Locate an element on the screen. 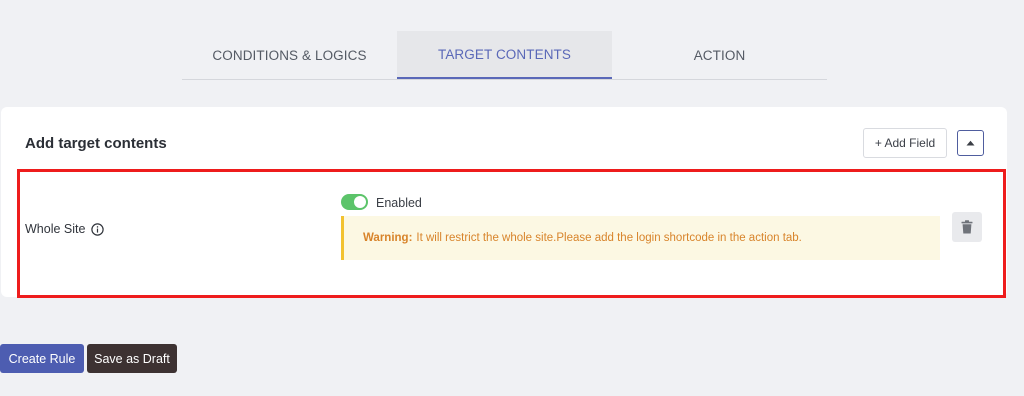 Image resolution: width=1024 pixels, height=396 pixels. enabled-toggle is located at coordinates (354, 202).